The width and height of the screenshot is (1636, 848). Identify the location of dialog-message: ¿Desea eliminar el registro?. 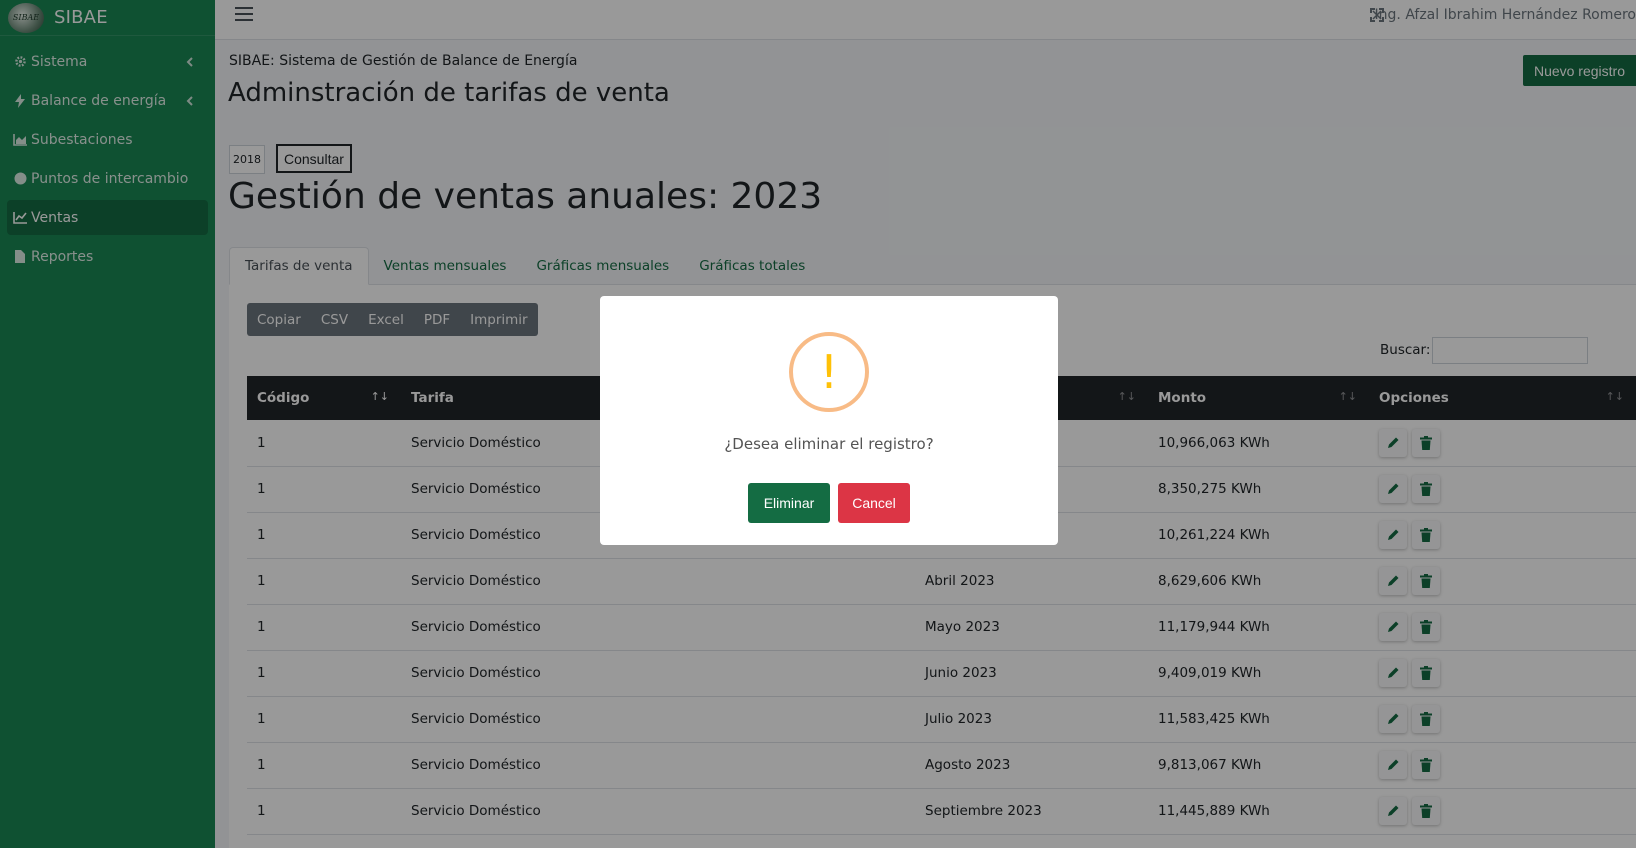
(829, 444).